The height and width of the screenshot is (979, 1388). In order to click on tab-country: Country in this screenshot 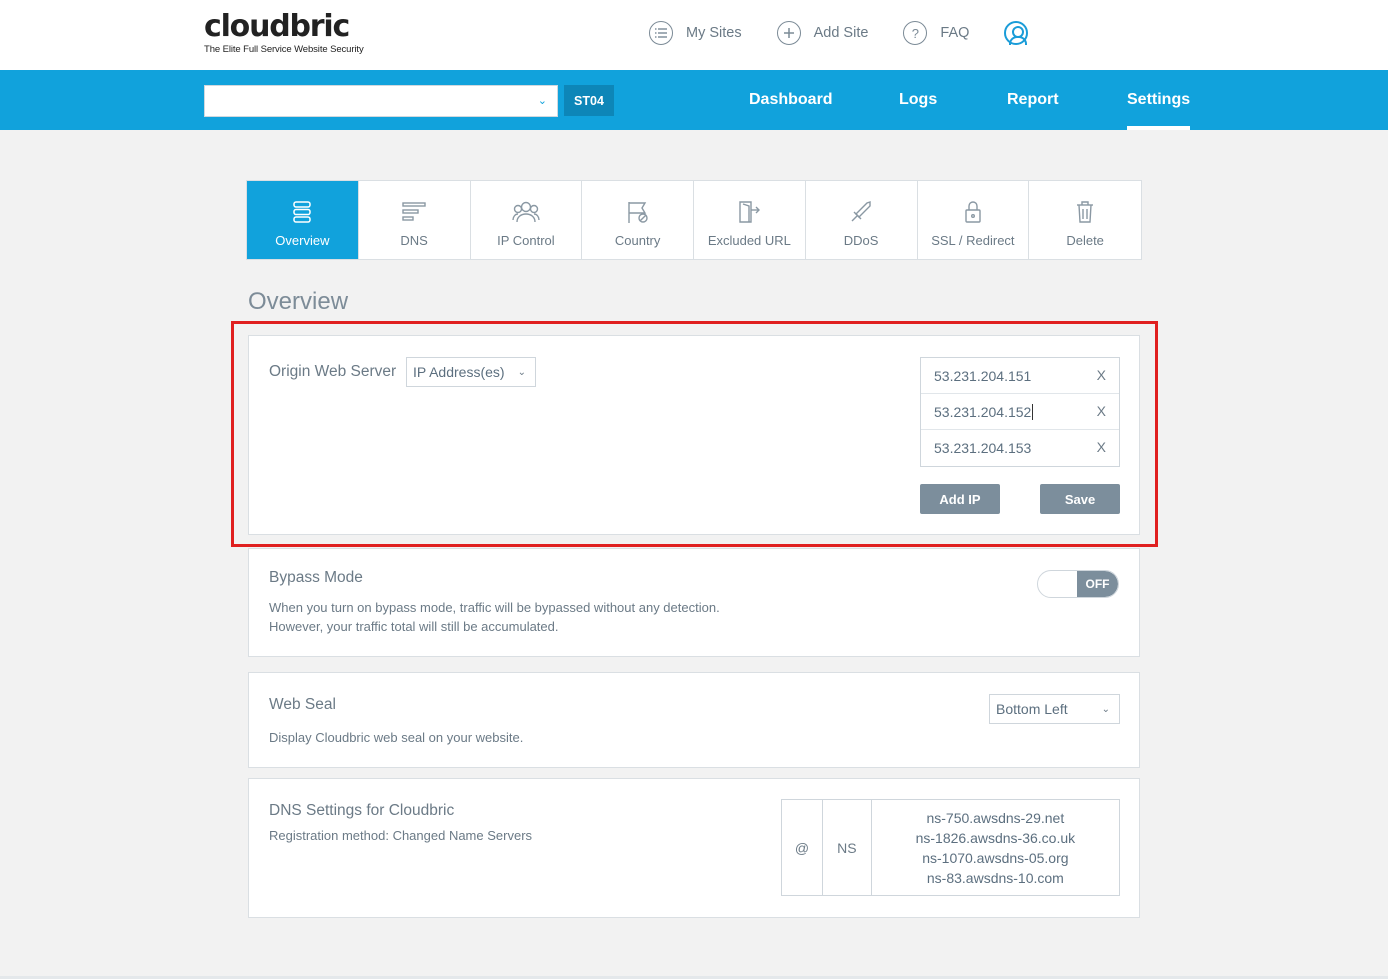, I will do `click(638, 220)`.